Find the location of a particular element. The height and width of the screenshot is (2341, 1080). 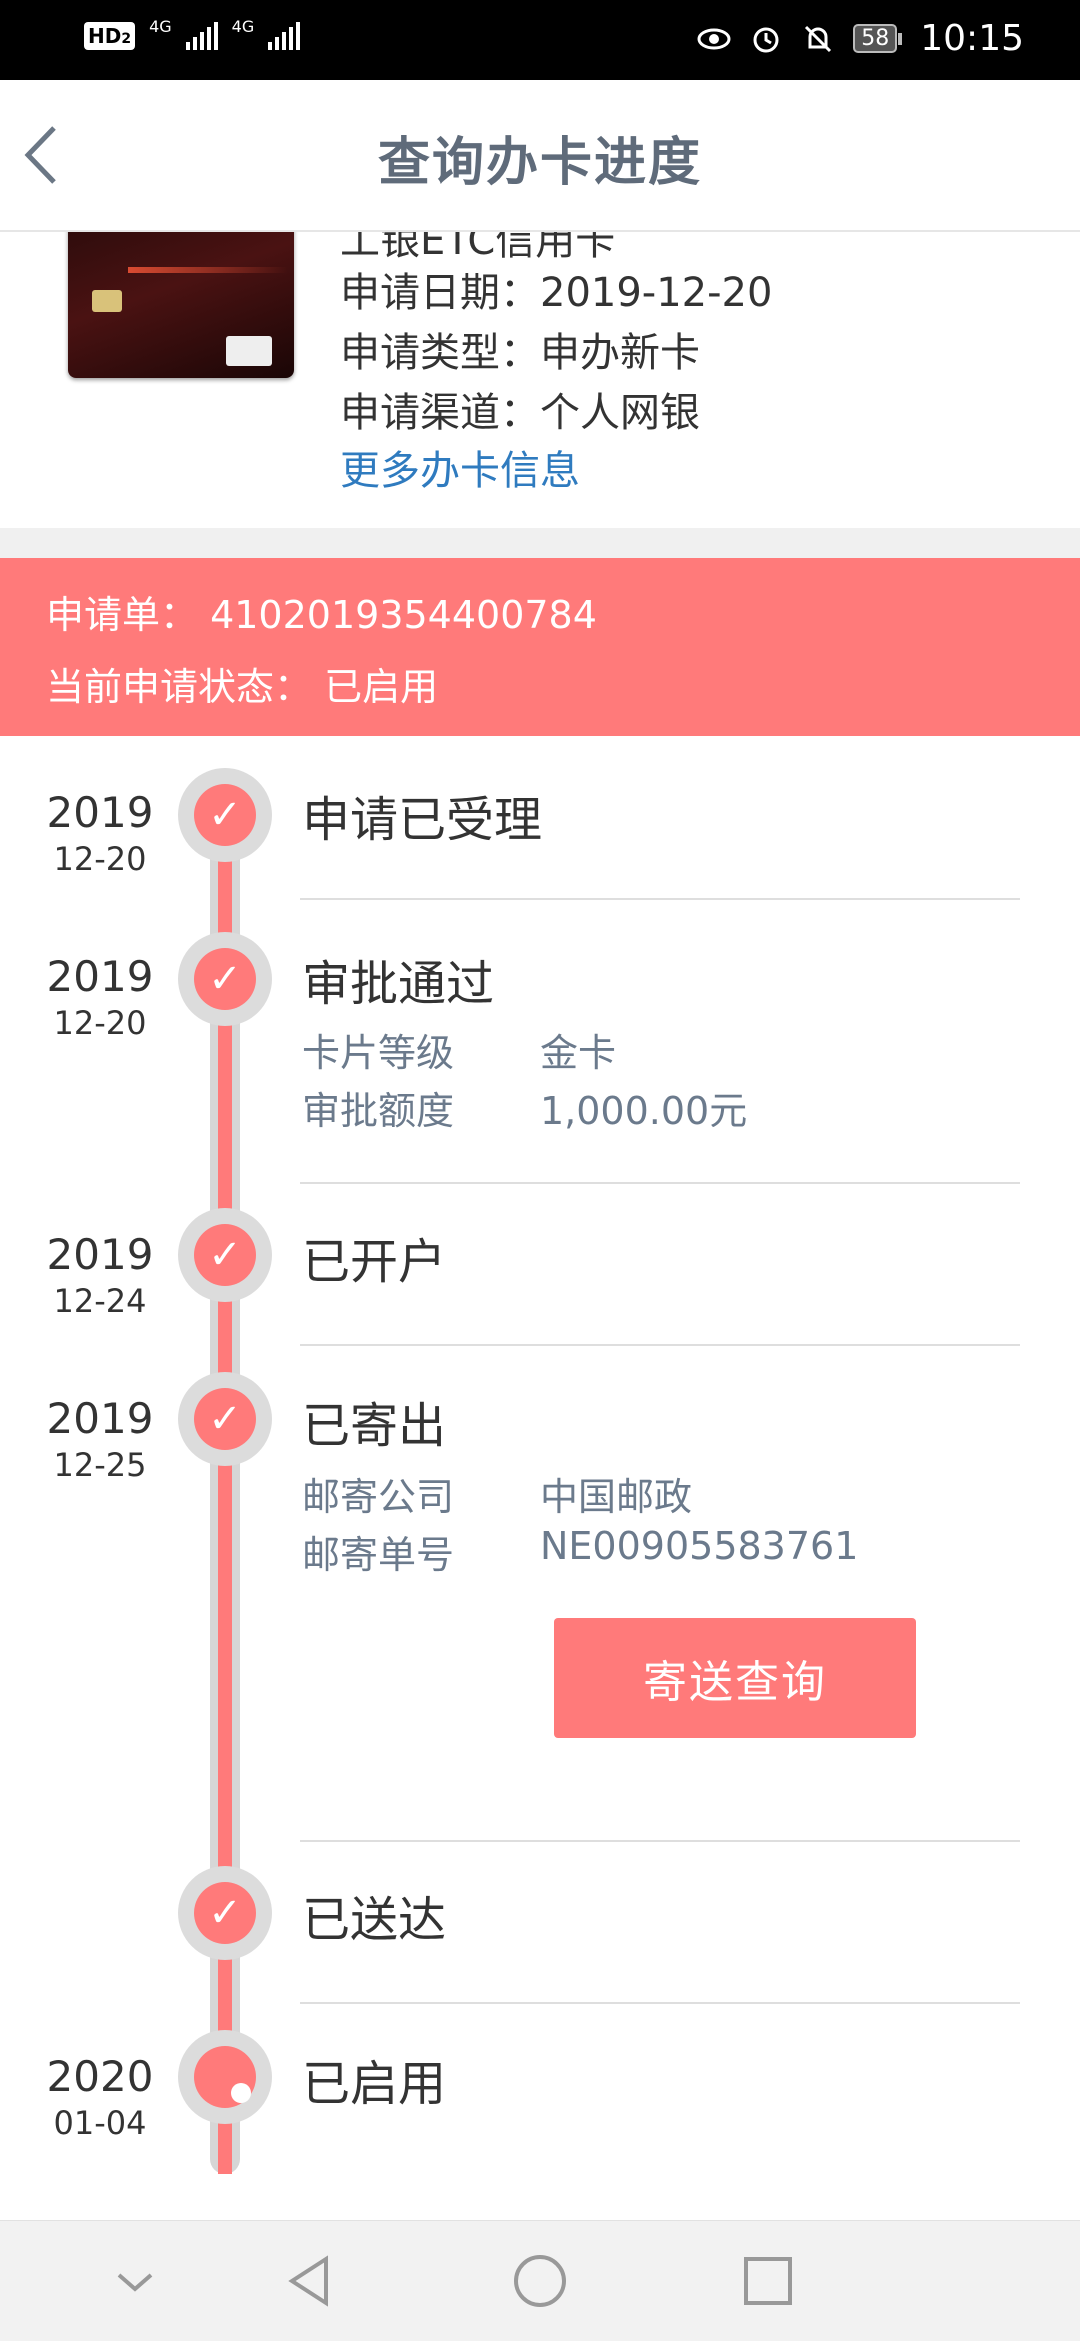

application-status-banner: 申请单： 4102019354400784 当前申请状态： 已启用 is located at coordinates (540, 647).